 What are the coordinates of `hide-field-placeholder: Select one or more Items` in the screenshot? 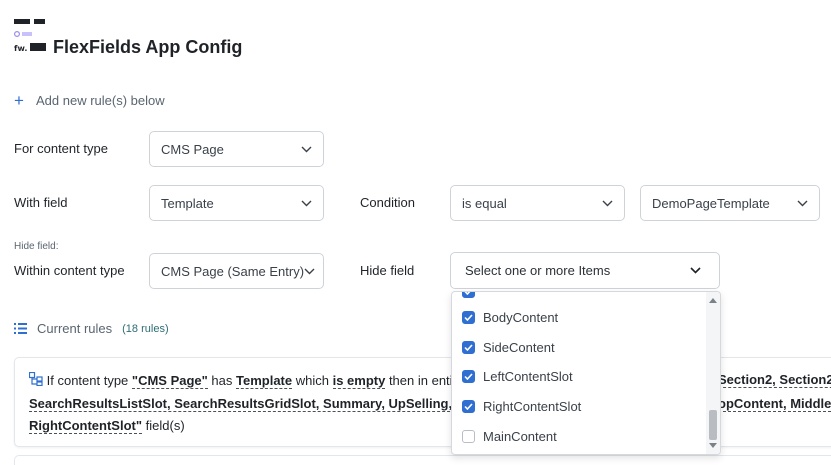 It's located at (538, 270).